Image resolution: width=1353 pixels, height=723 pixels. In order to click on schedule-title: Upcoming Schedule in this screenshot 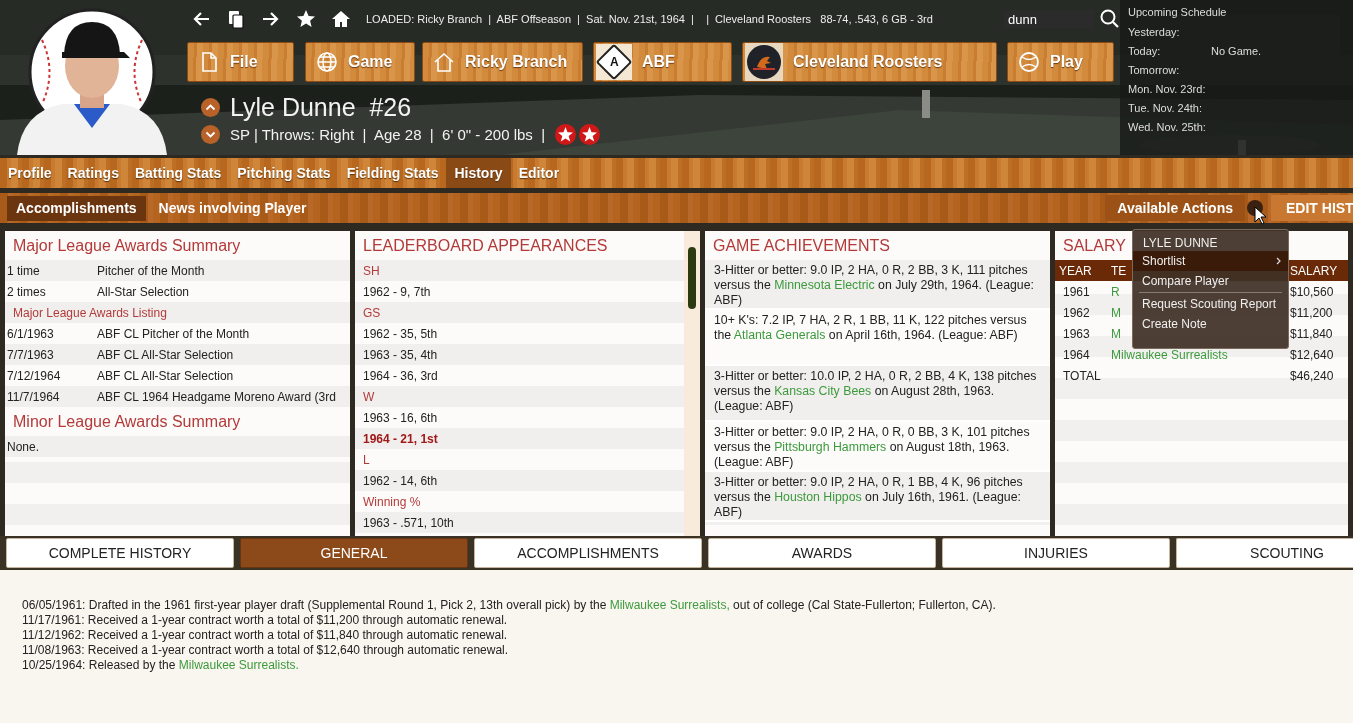, I will do `click(1178, 13)`.